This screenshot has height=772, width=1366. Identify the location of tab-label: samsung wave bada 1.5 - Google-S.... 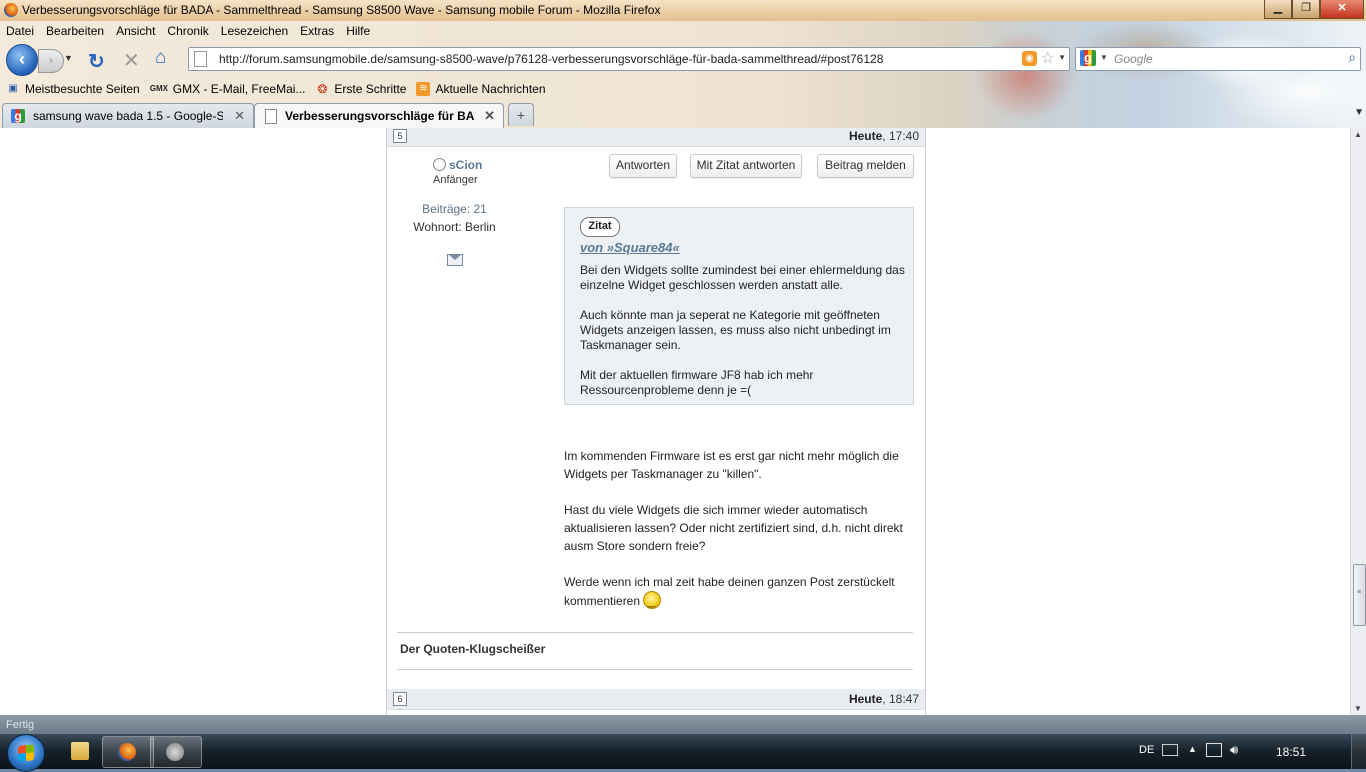
(128, 116).